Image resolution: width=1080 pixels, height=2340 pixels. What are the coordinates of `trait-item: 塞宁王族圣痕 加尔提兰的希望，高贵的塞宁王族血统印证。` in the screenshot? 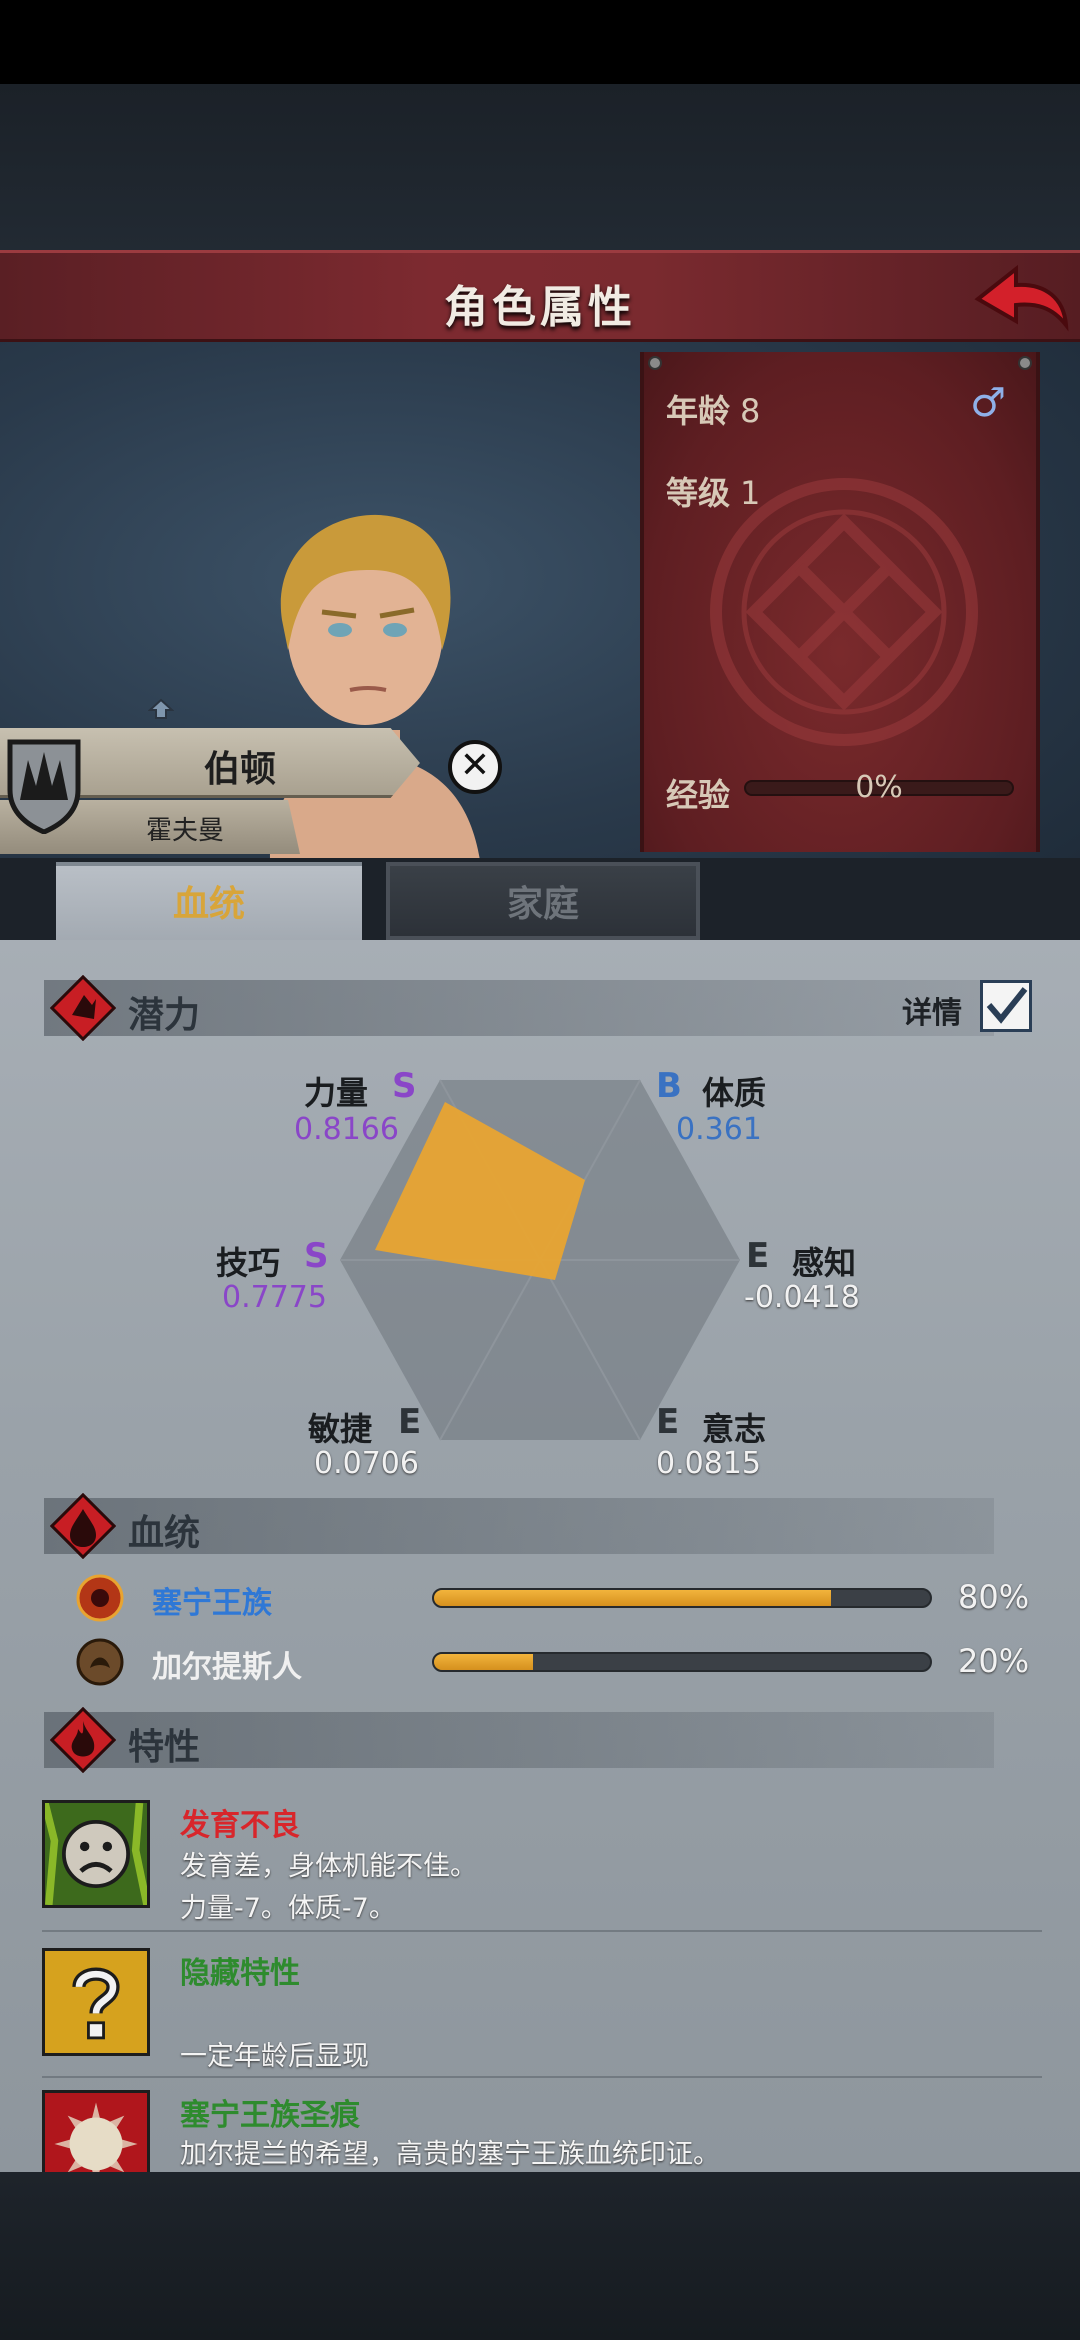 It's located at (542, 2131).